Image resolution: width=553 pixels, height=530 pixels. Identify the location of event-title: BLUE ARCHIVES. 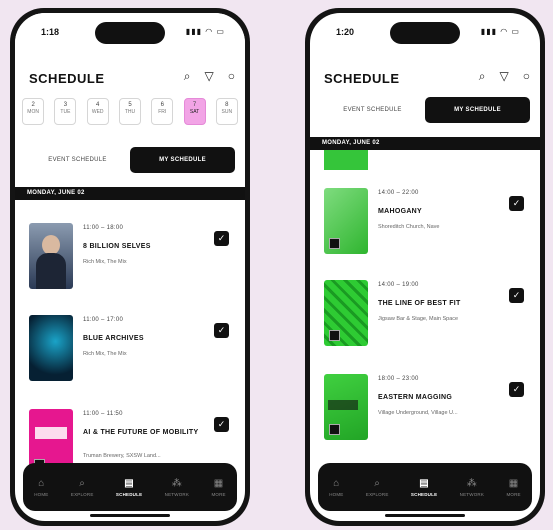
(113, 338).